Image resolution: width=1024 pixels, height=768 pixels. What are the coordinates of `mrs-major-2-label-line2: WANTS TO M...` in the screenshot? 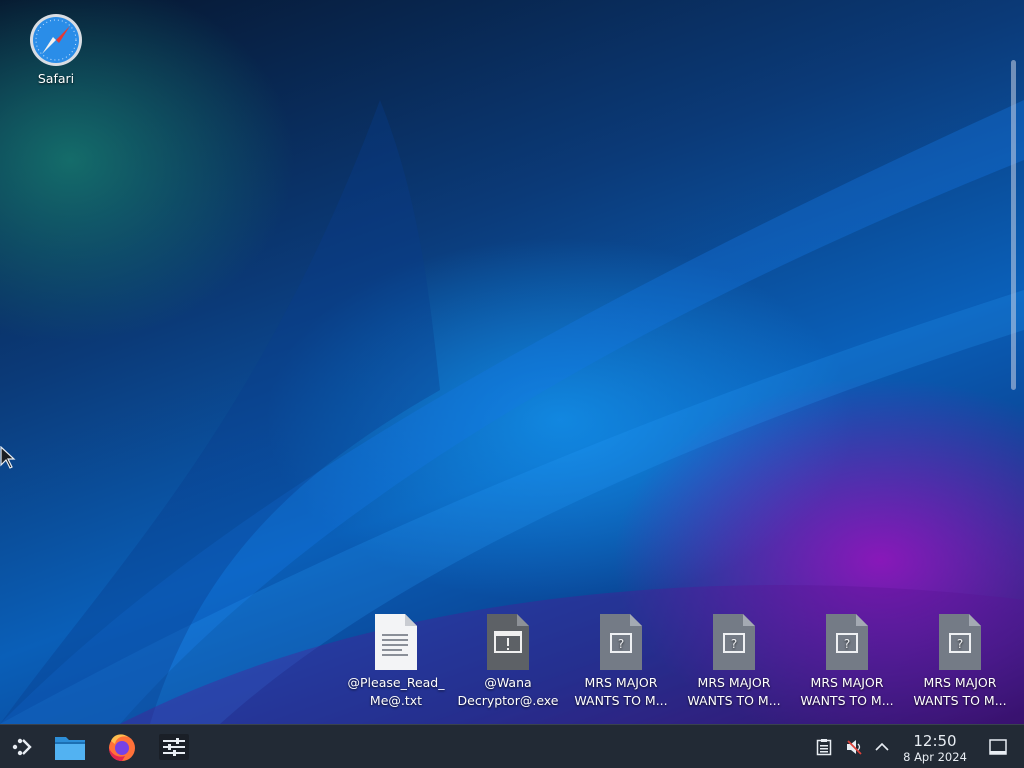 It's located at (734, 700).